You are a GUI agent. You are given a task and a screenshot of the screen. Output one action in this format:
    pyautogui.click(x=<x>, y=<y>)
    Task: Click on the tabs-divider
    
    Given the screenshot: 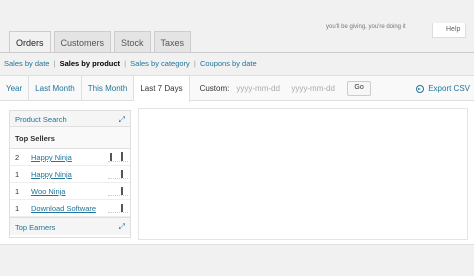 What is the action you would take?
    pyautogui.click(x=237, y=52)
    